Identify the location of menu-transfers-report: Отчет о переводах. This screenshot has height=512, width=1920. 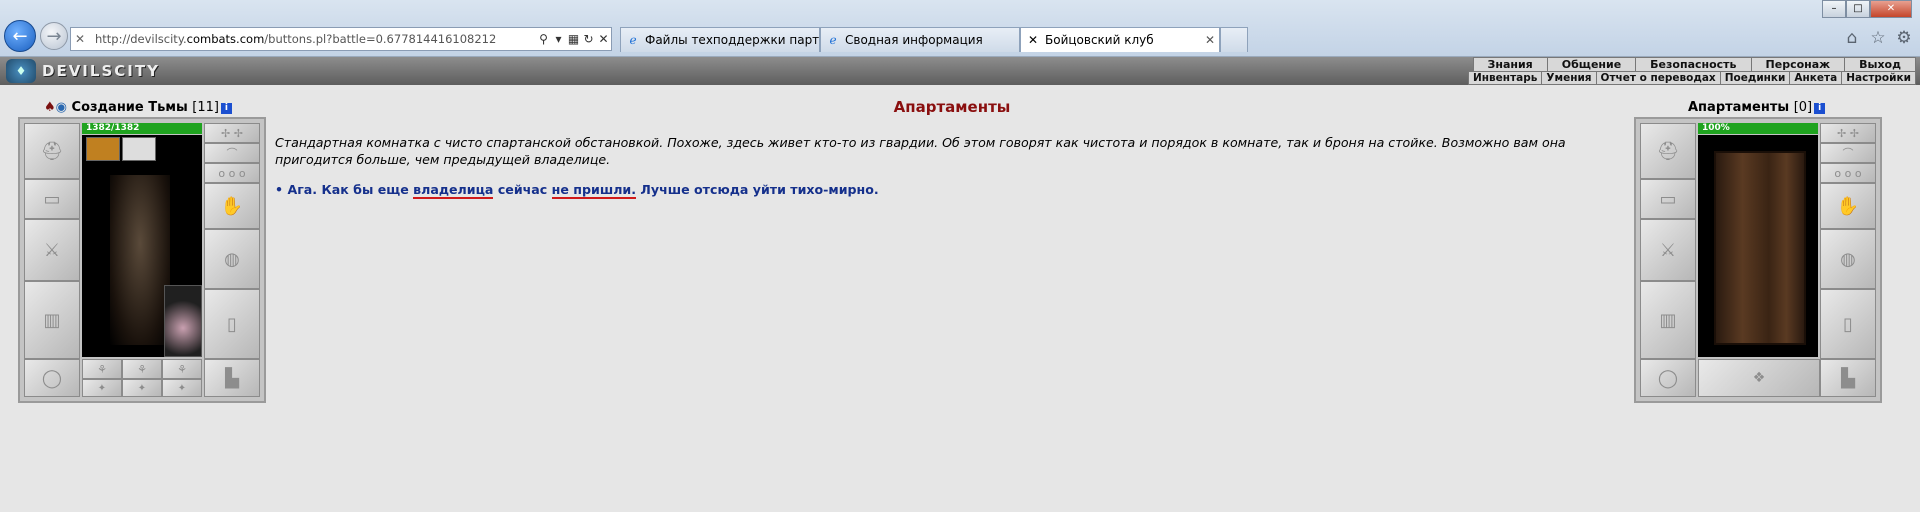
(1659, 78).